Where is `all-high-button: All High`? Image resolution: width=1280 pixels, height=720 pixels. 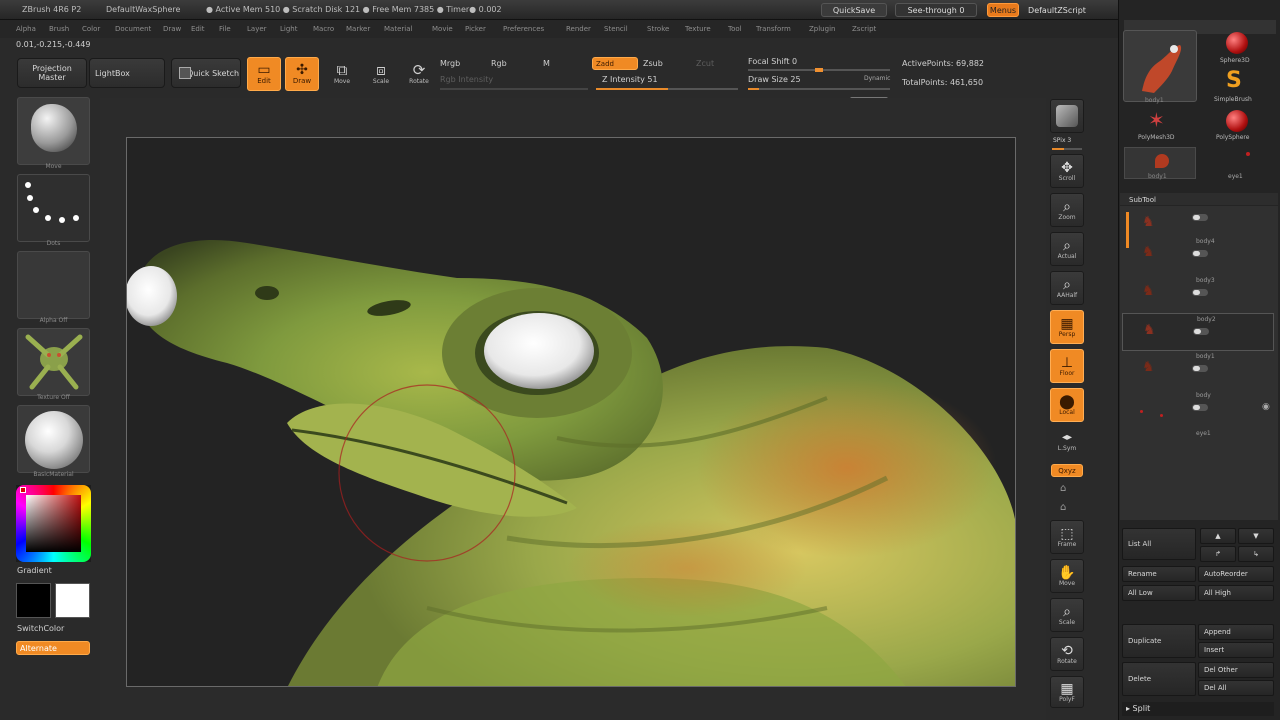
all-high-button: All High is located at coordinates (1236, 593).